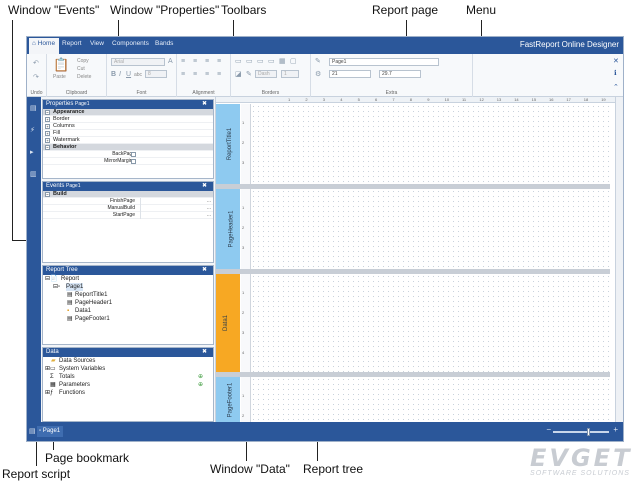  Describe the element at coordinates (243, 162) in the screenshot. I see `vruler-tick: 3` at that location.